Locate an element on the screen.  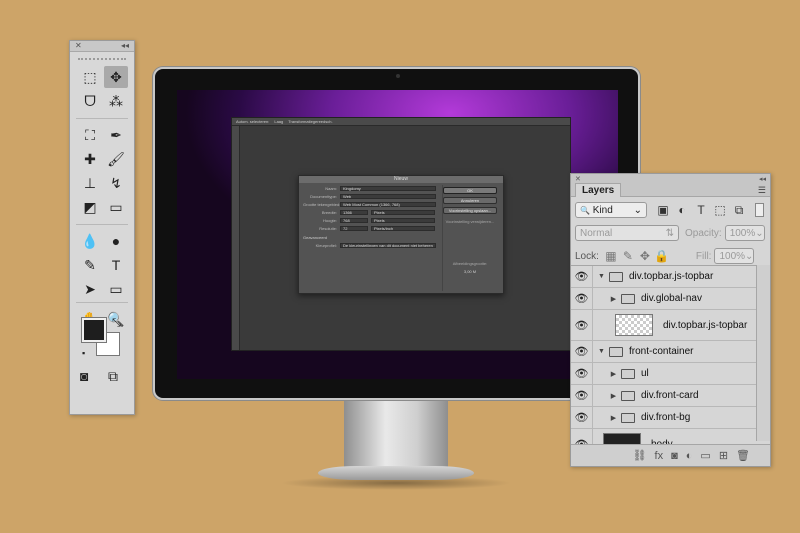
options-bar-item: Transformatiegereedsch. is located at coordinates (310, 121).